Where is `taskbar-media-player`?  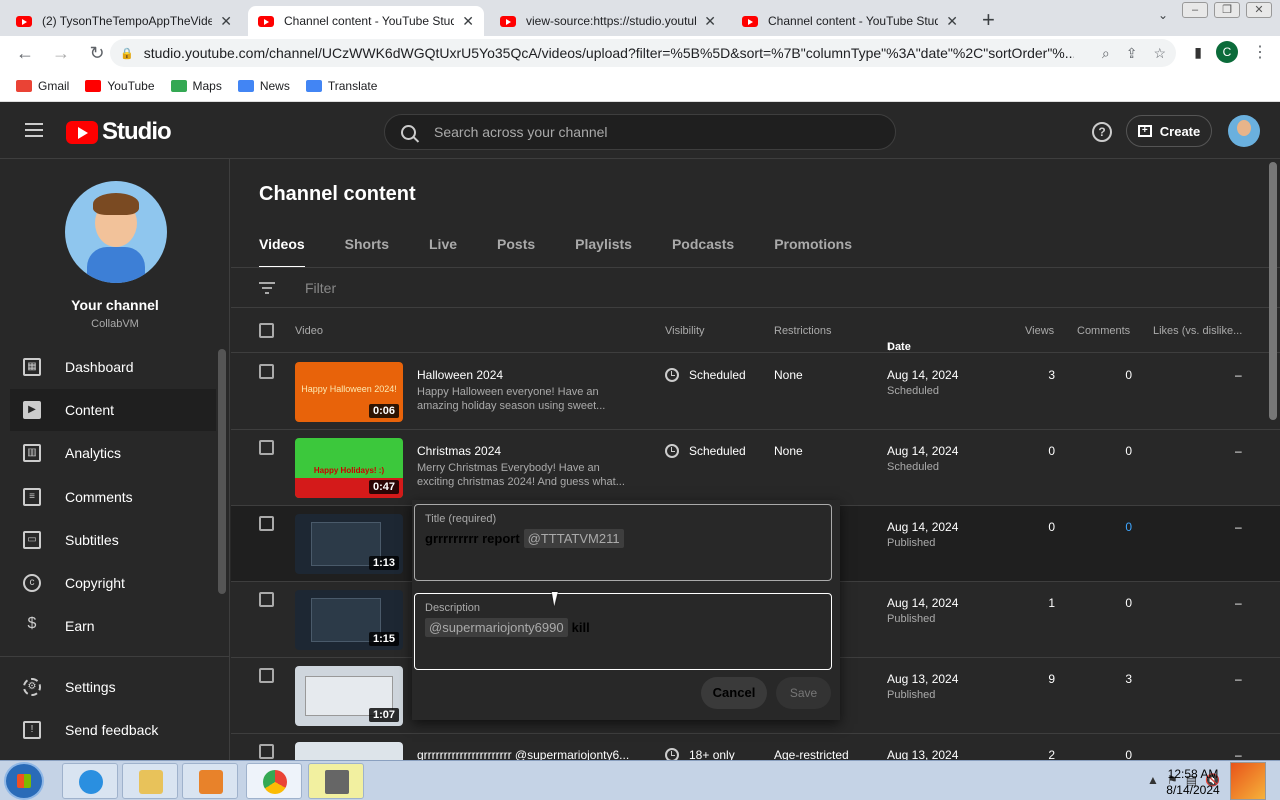 taskbar-media-player is located at coordinates (210, 781).